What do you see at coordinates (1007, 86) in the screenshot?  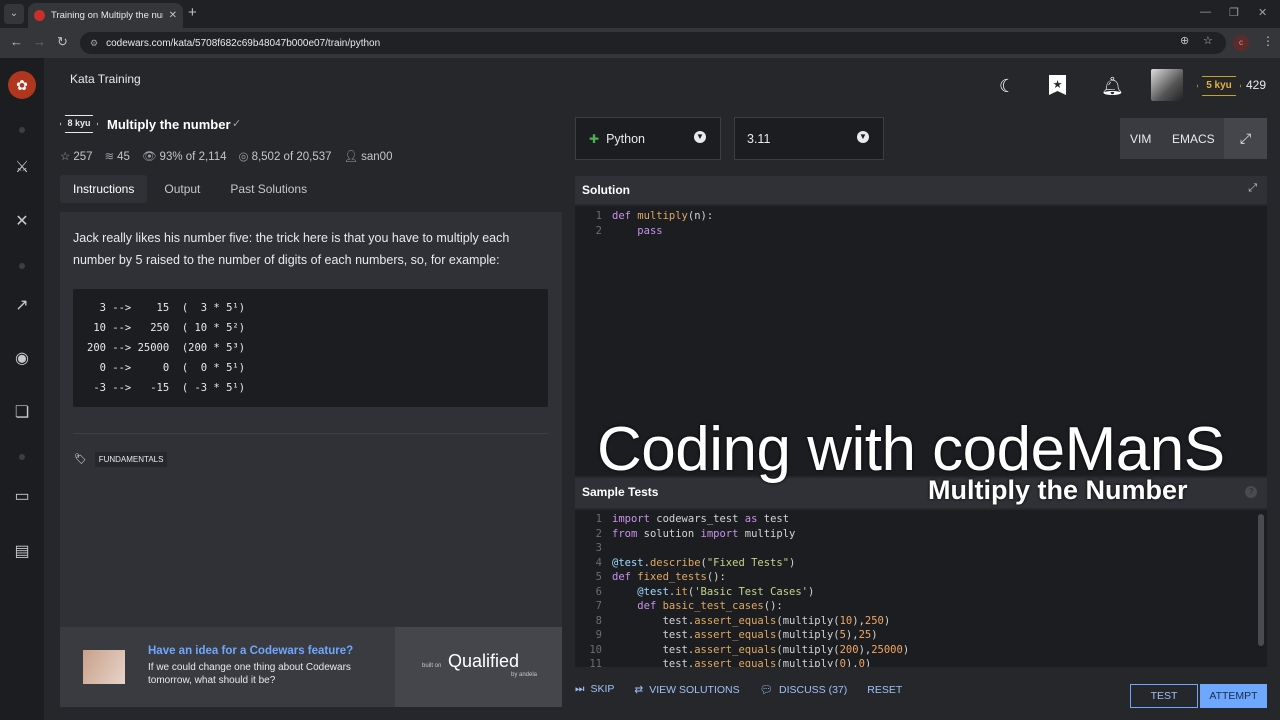 I see `dark-mode-icon: ☾` at bounding box center [1007, 86].